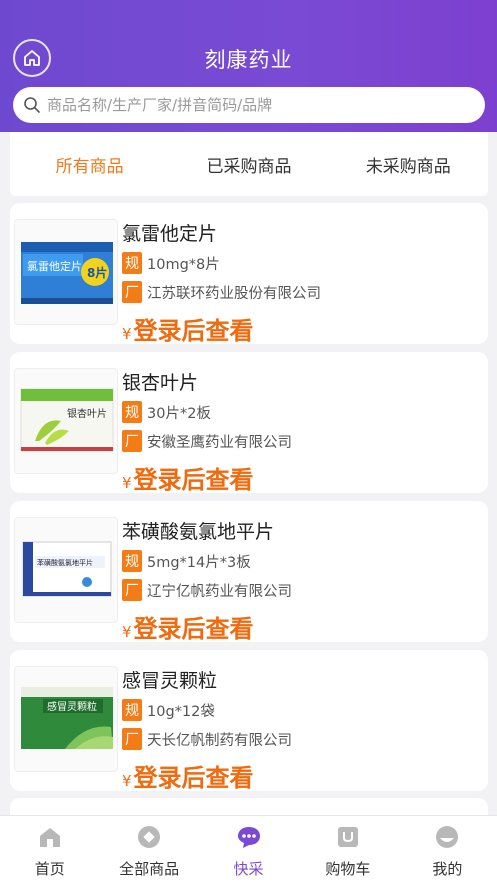 The width and height of the screenshot is (497, 883). I want to click on product-manufacturer: 厂 天长亿帆制药有限公司, so click(207, 739).